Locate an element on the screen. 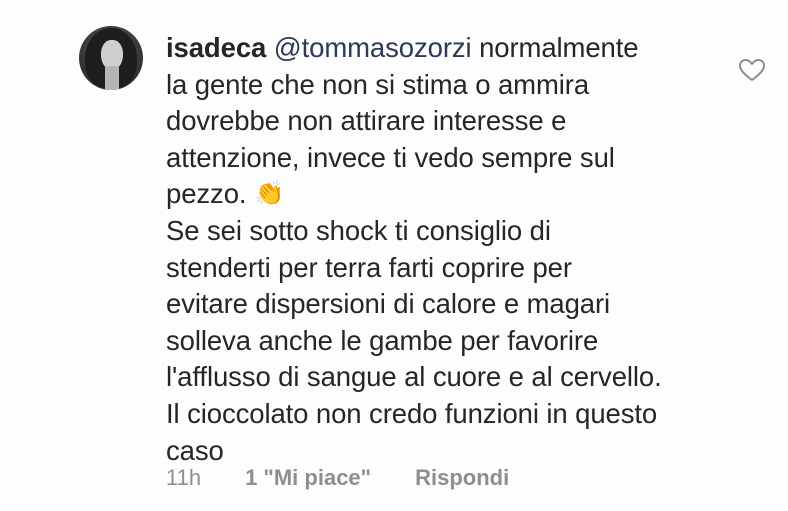  comment-line: solleva anche le gambe per favorire is located at coordinates (382, 340).